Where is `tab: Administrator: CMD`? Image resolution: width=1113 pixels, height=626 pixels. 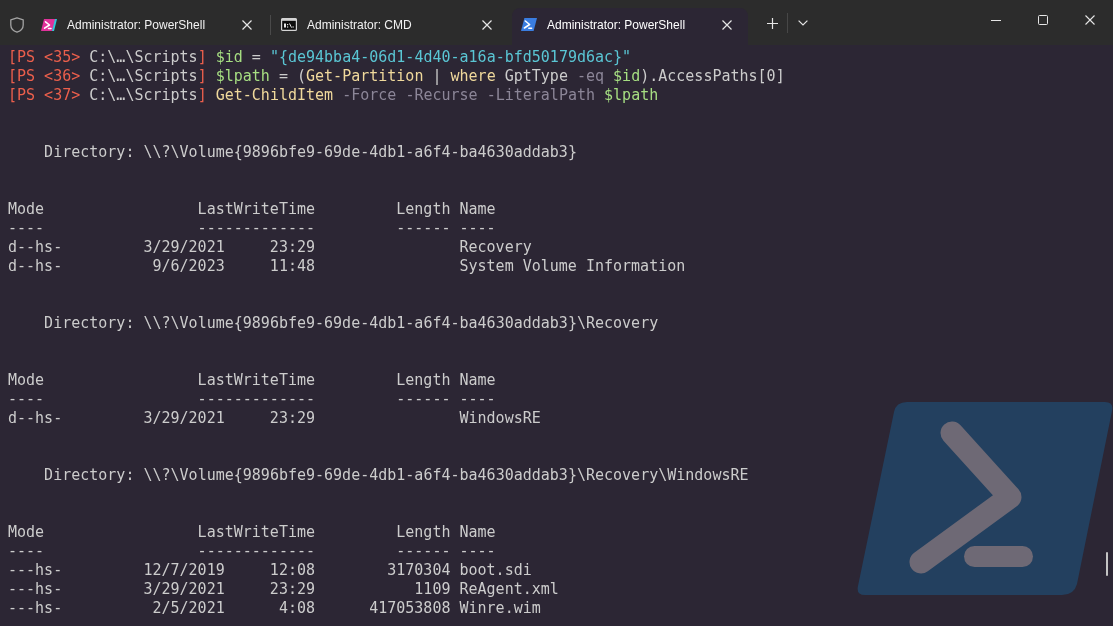 tab: Administrator: CMD is located at coordinates (390, 26).